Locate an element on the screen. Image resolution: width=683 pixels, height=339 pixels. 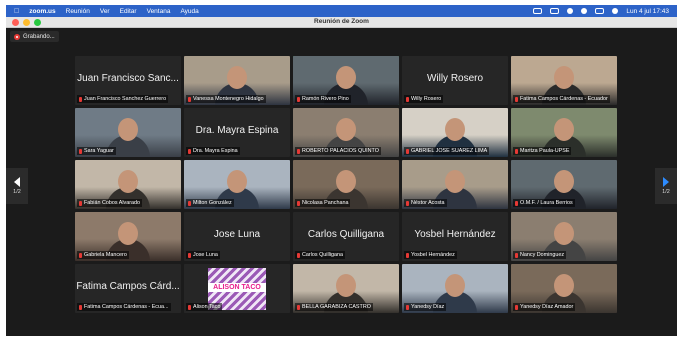
participant-display-name: Yosbel Hernández is located at coordinates (455, 234).